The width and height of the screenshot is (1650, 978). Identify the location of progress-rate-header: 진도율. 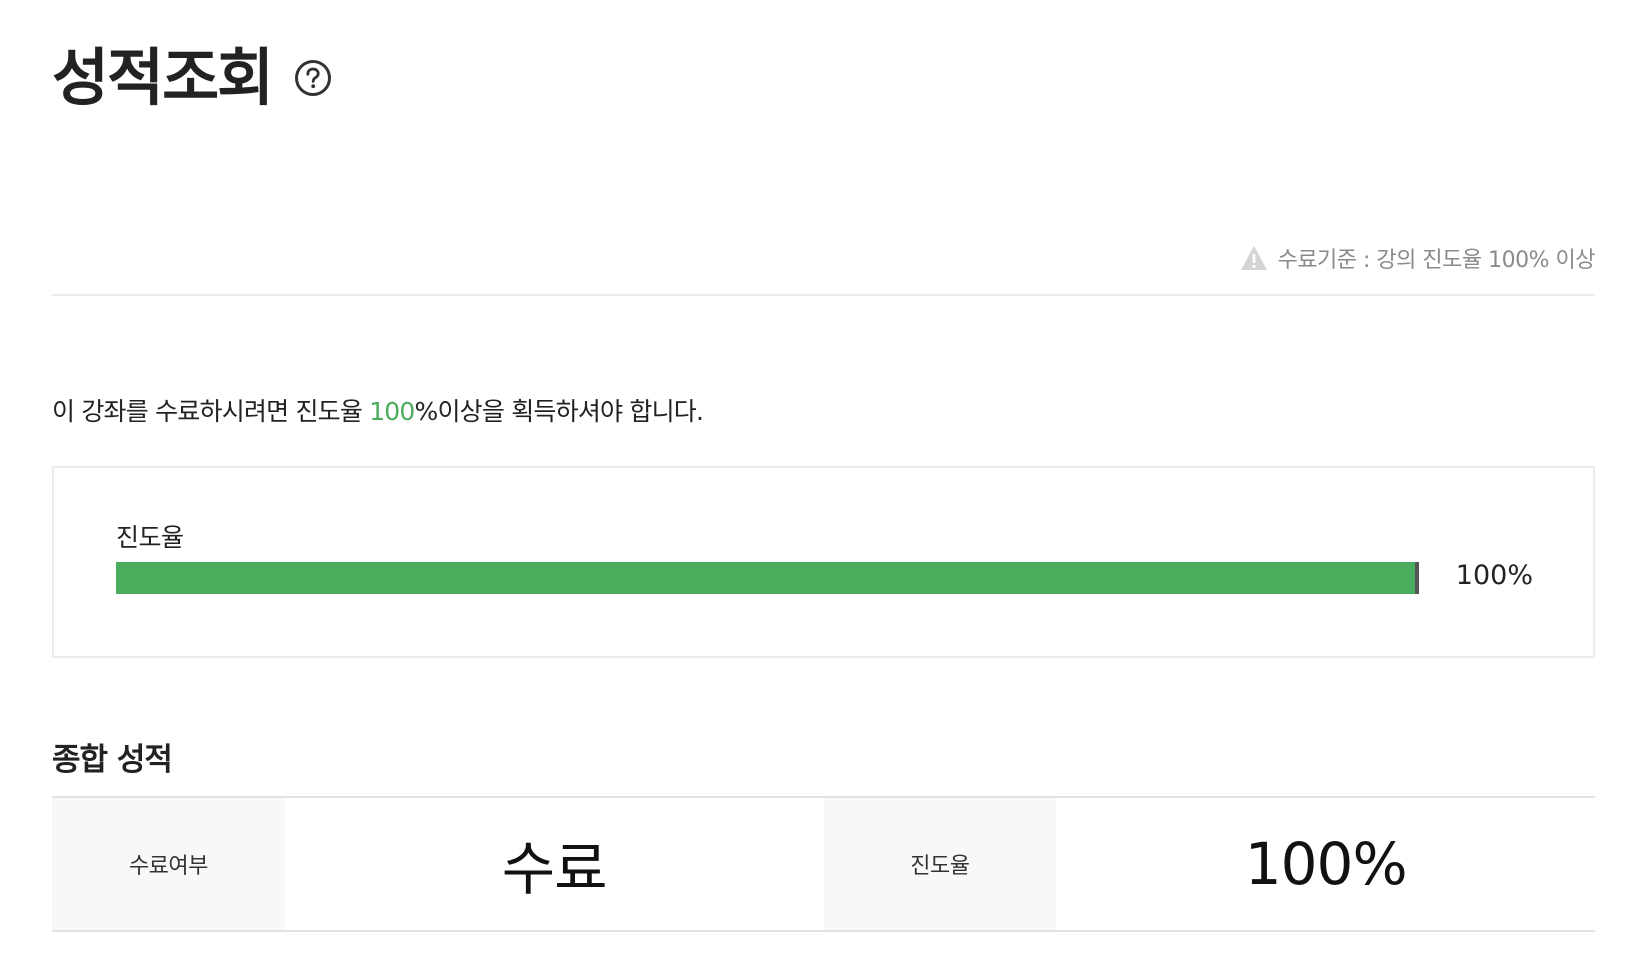
(940, 864).